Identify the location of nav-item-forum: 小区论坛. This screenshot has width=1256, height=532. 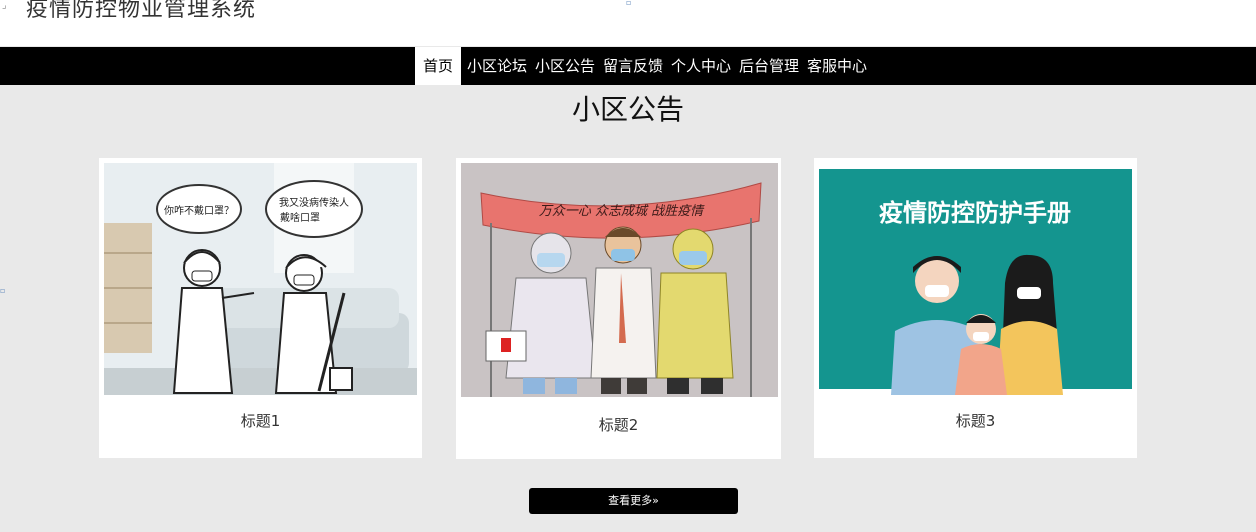
(497, 66).